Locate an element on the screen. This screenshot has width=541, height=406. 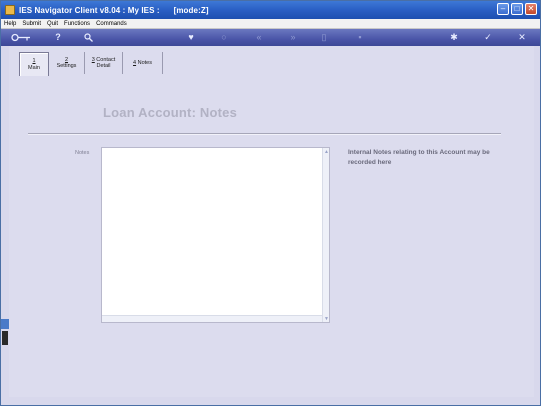
heart-icon: ♥ is located at coordinates (191, 37).